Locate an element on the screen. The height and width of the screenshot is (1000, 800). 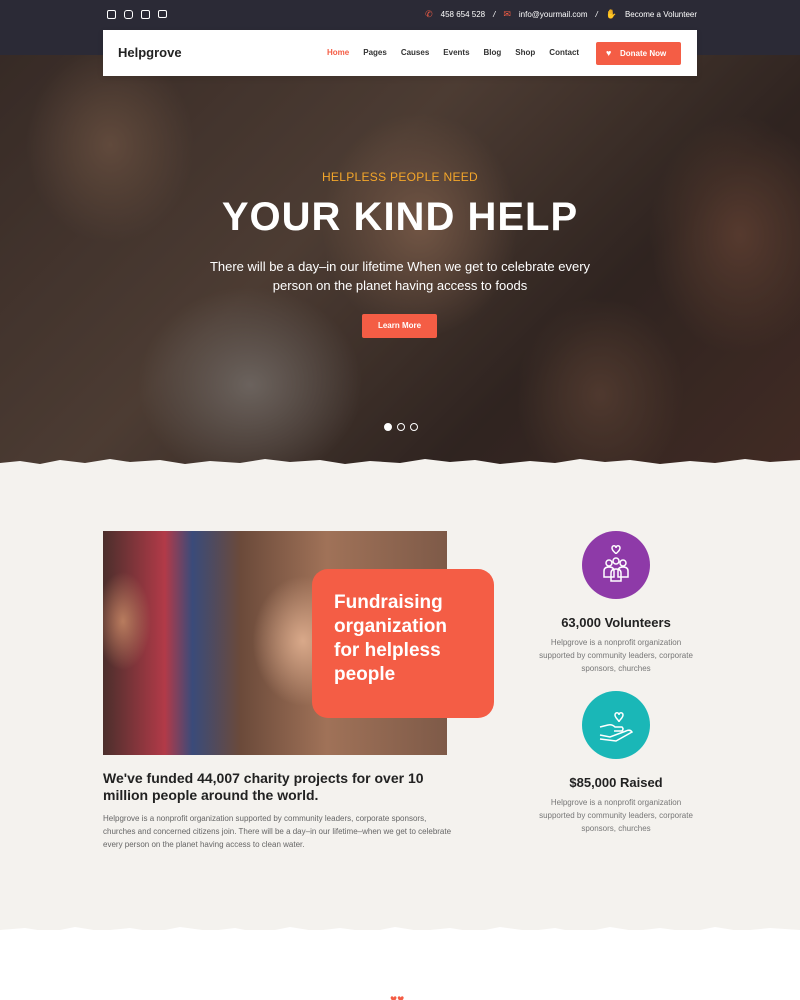
email-link: info@yourmail.com is located at coordinates (553, 14).